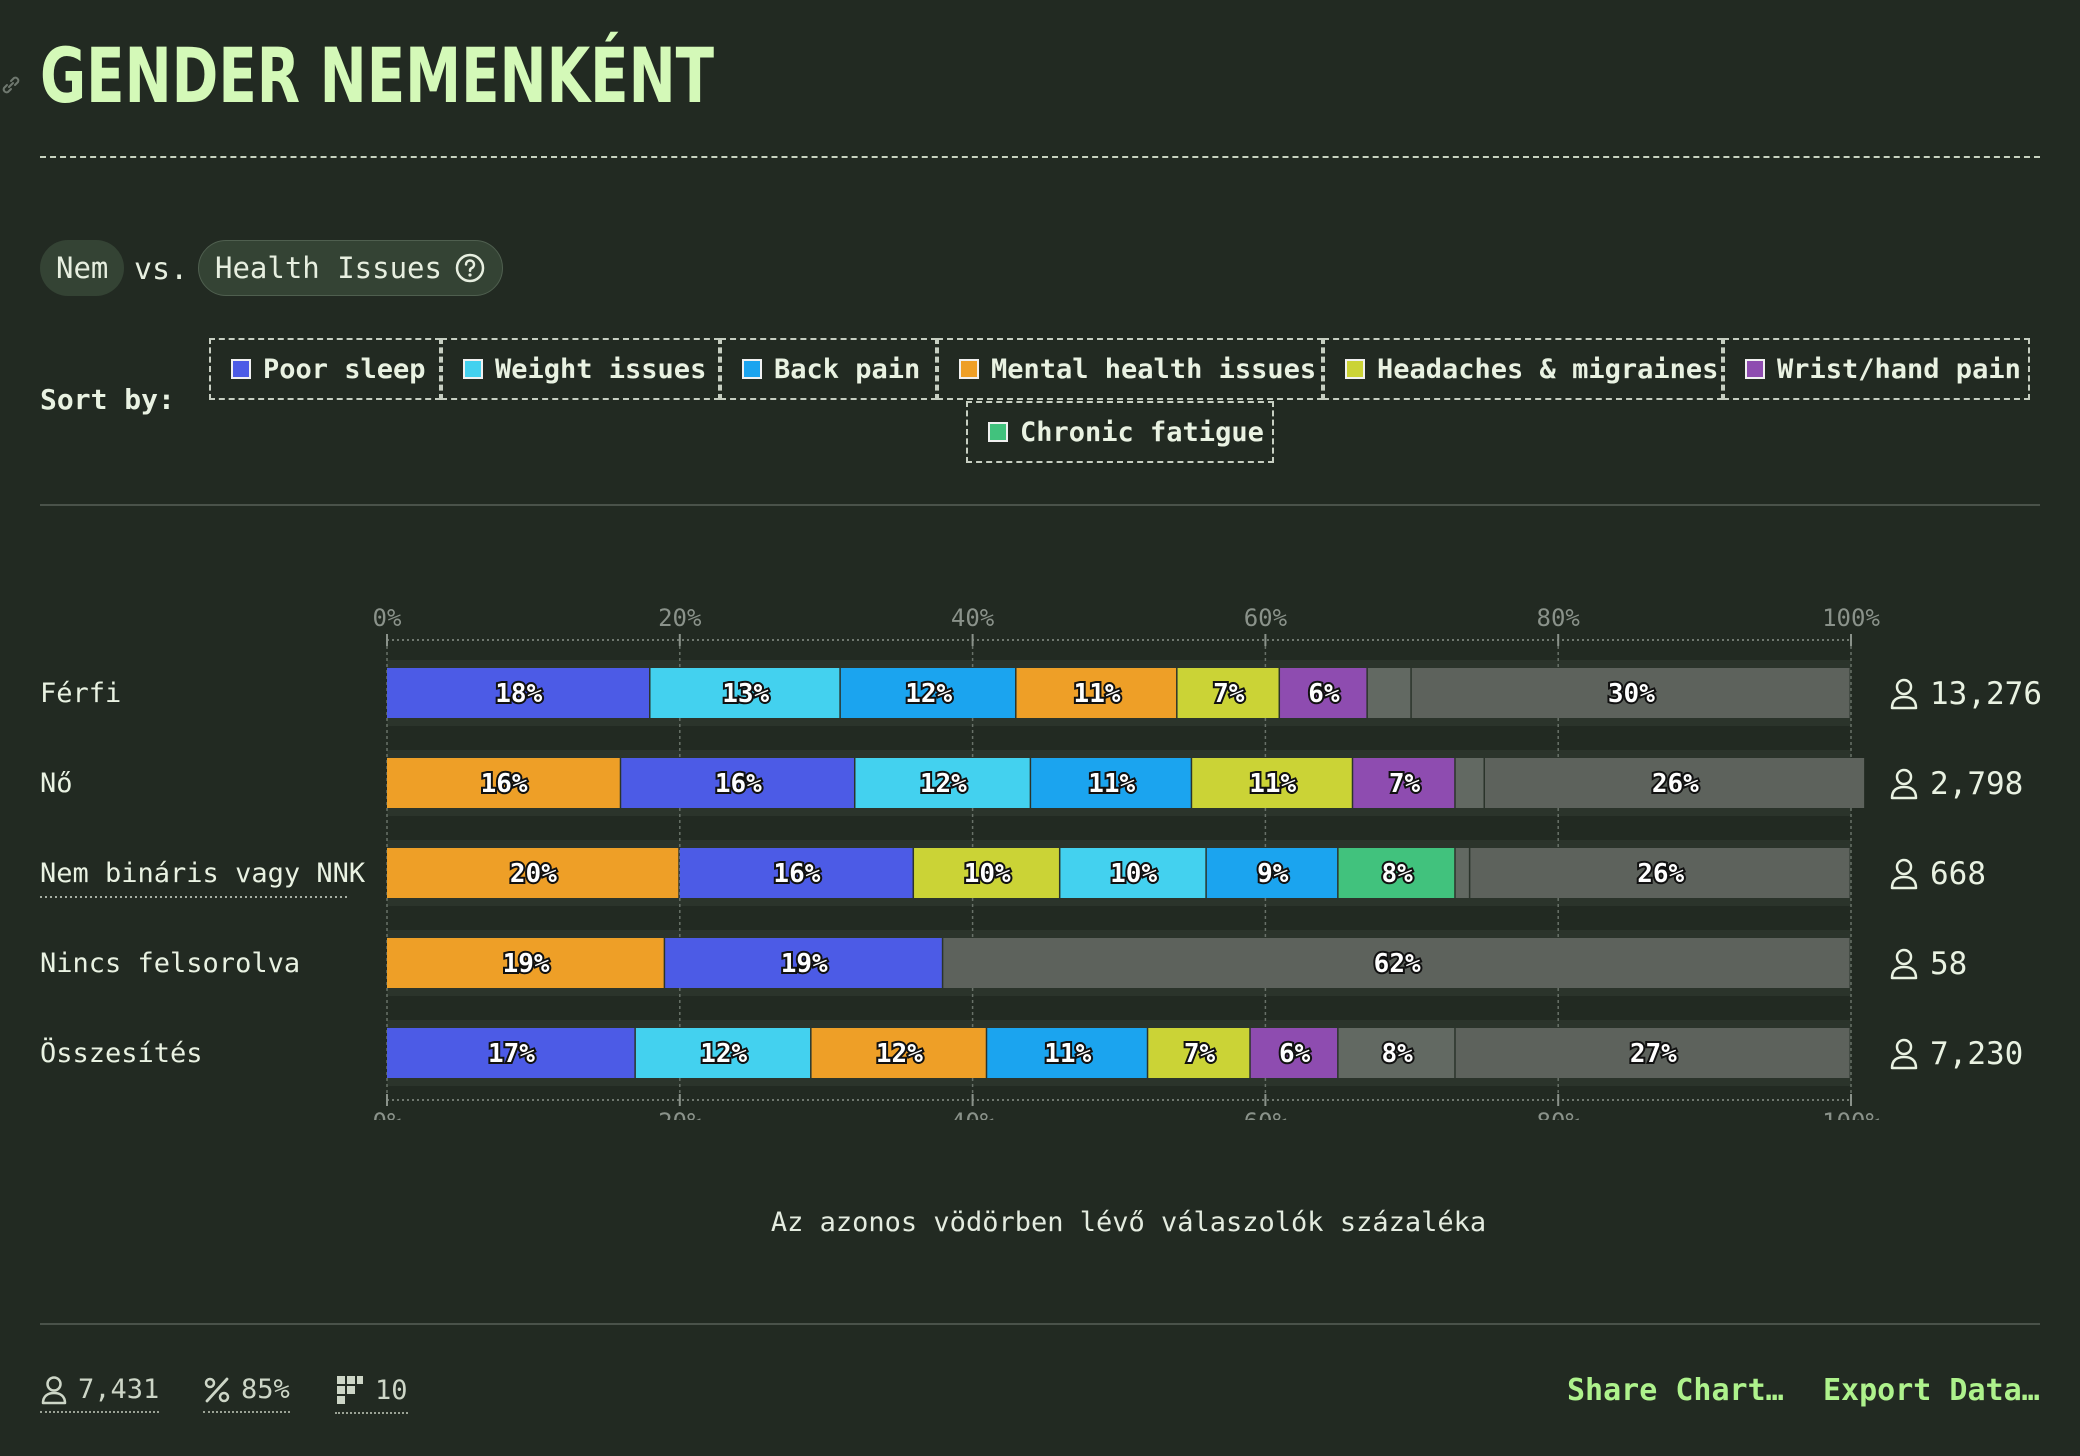  What do you see at coordinates (1398, 874) in the screenshot?
I see `data-label: 8%` at bounding box center [1398, 874].